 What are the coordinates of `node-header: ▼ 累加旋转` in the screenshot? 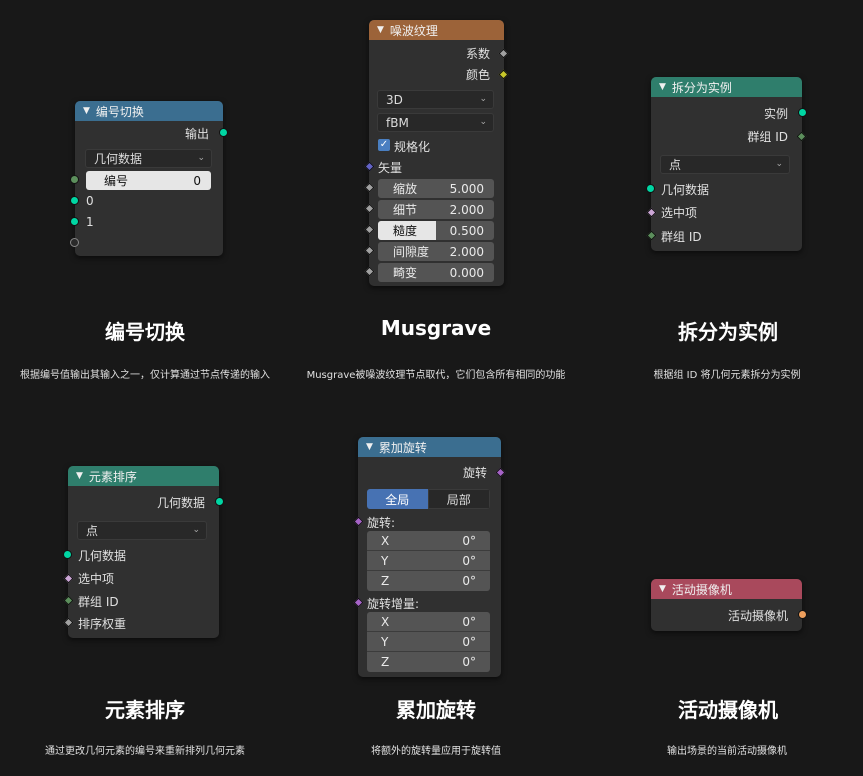 It's located at (429, 447).